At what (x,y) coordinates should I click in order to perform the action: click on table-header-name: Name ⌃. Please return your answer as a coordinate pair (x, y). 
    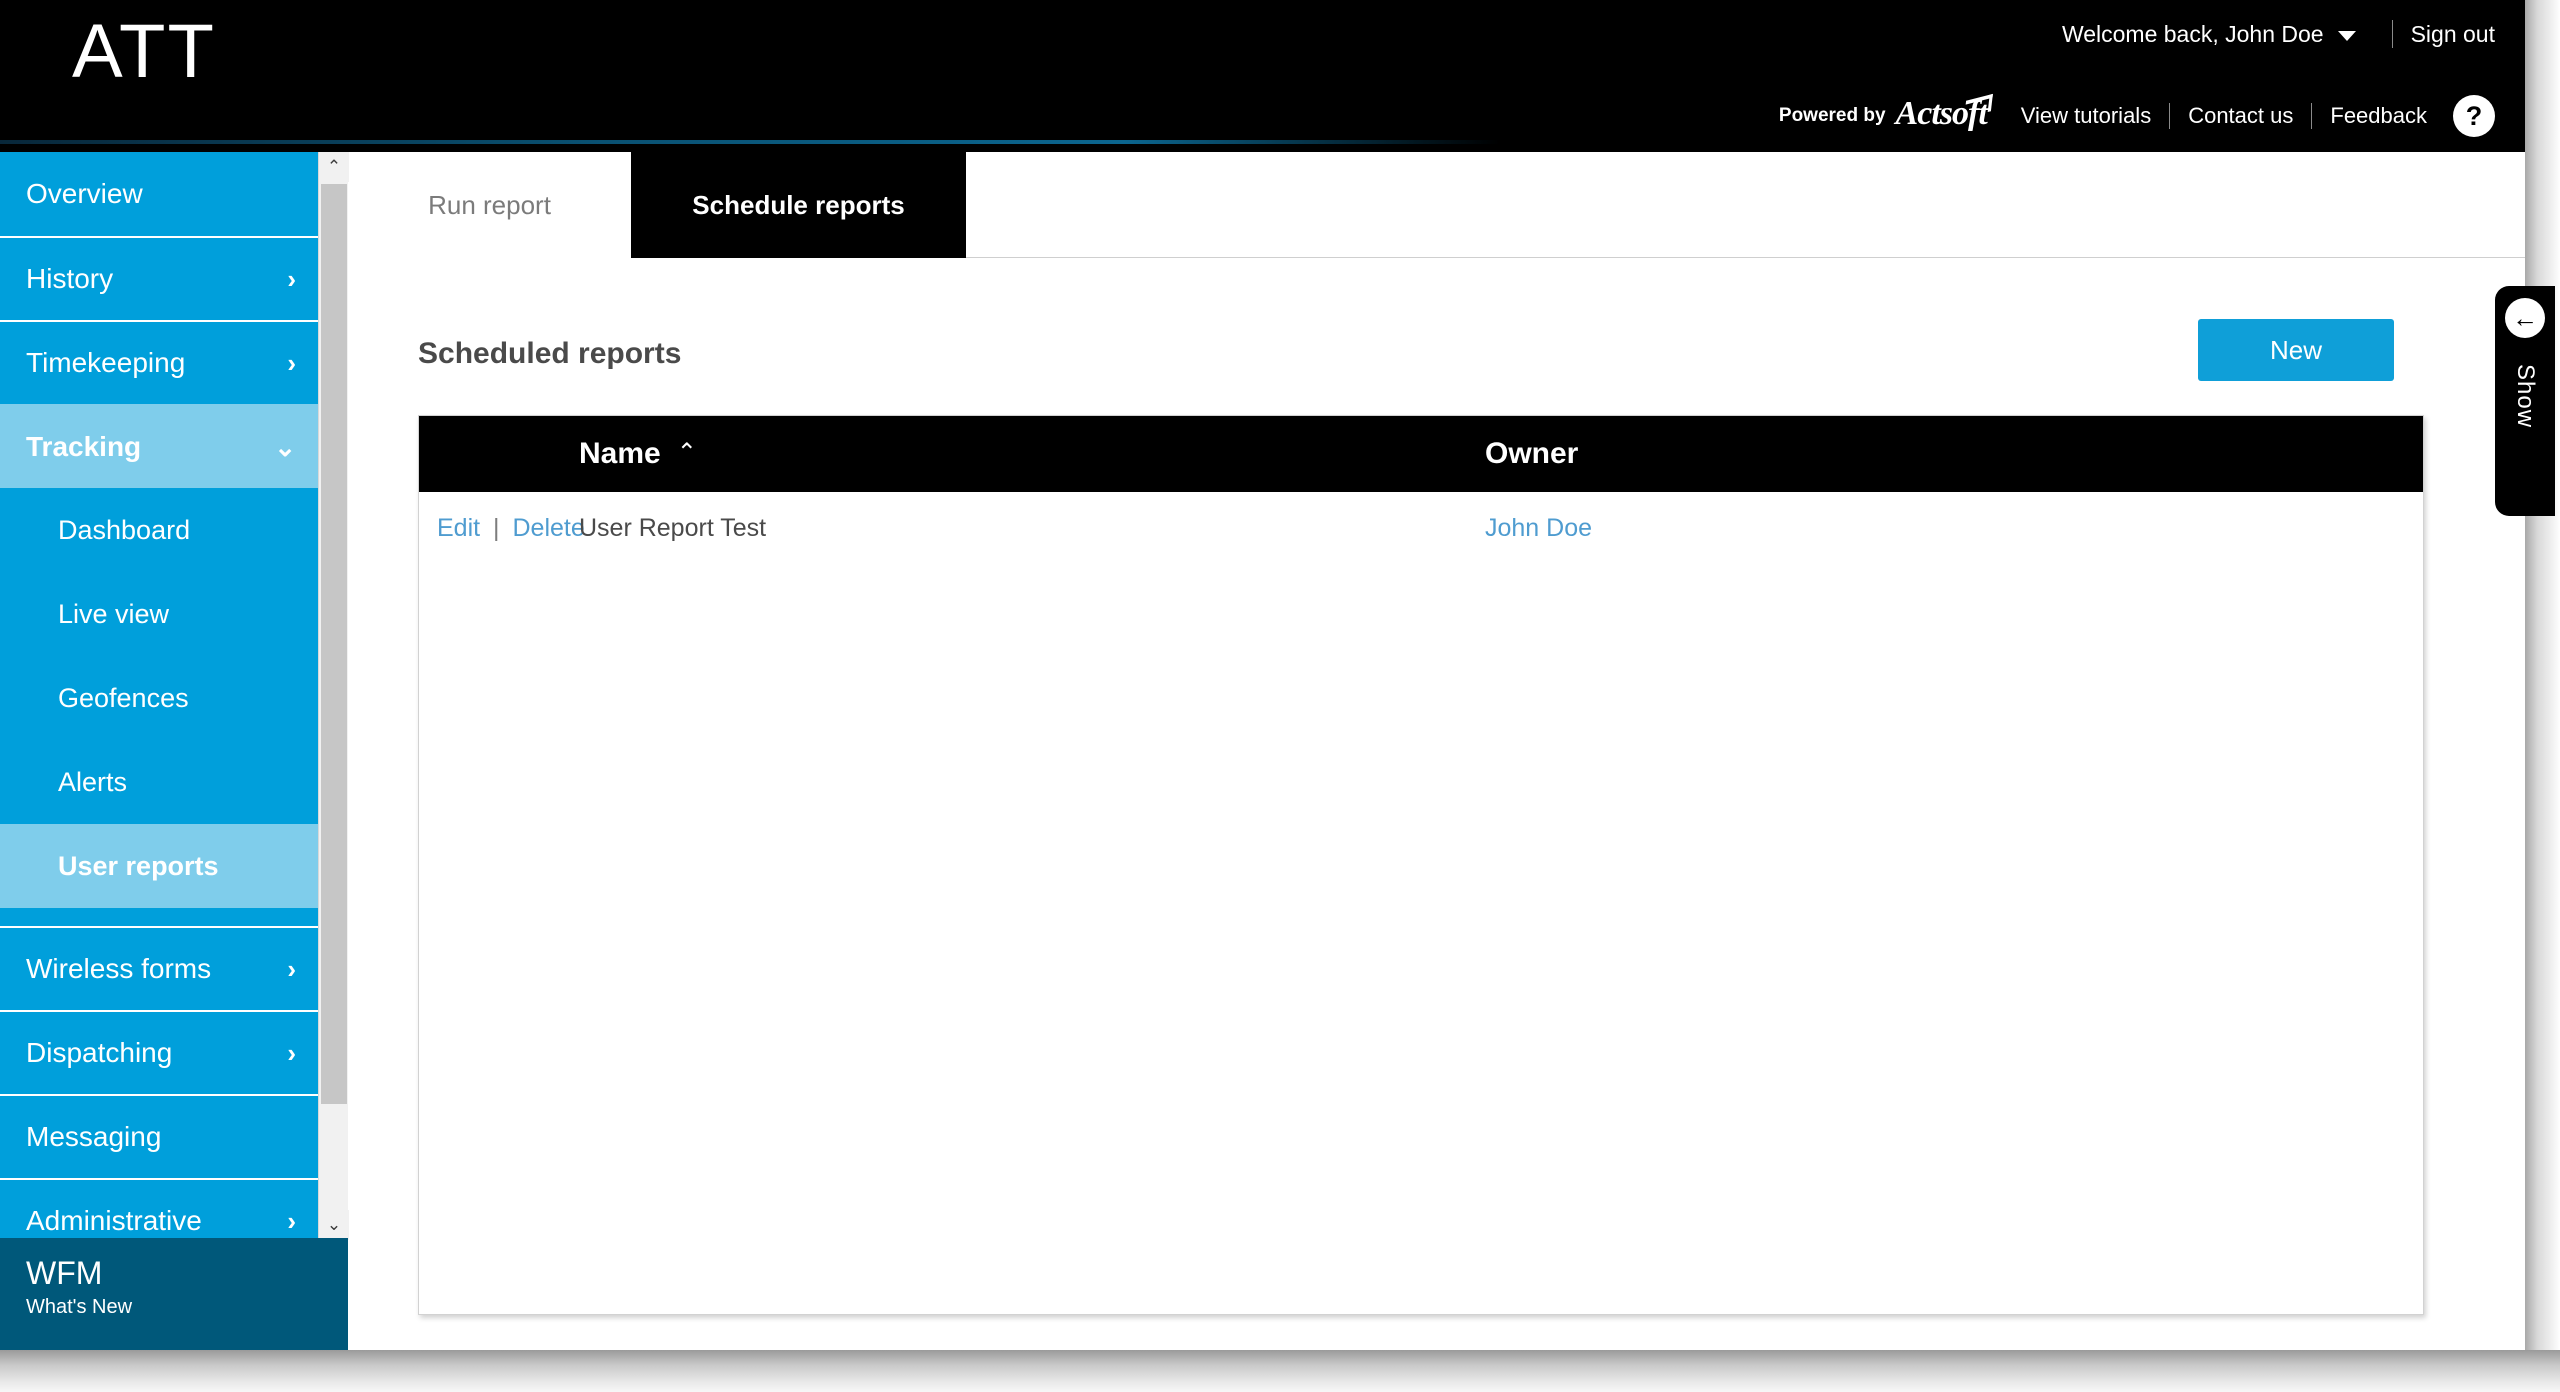
    Looking at the image, I should click on (1019, 454).